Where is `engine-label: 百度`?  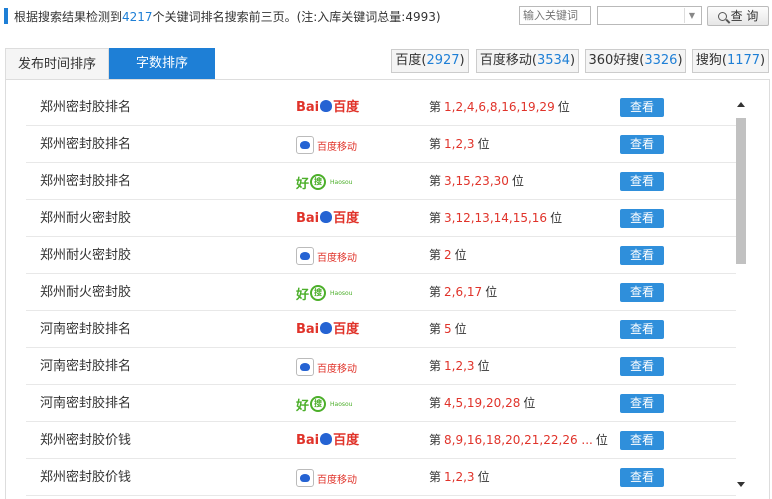 engine-label: 百度 is located at coordinates (408, 60).